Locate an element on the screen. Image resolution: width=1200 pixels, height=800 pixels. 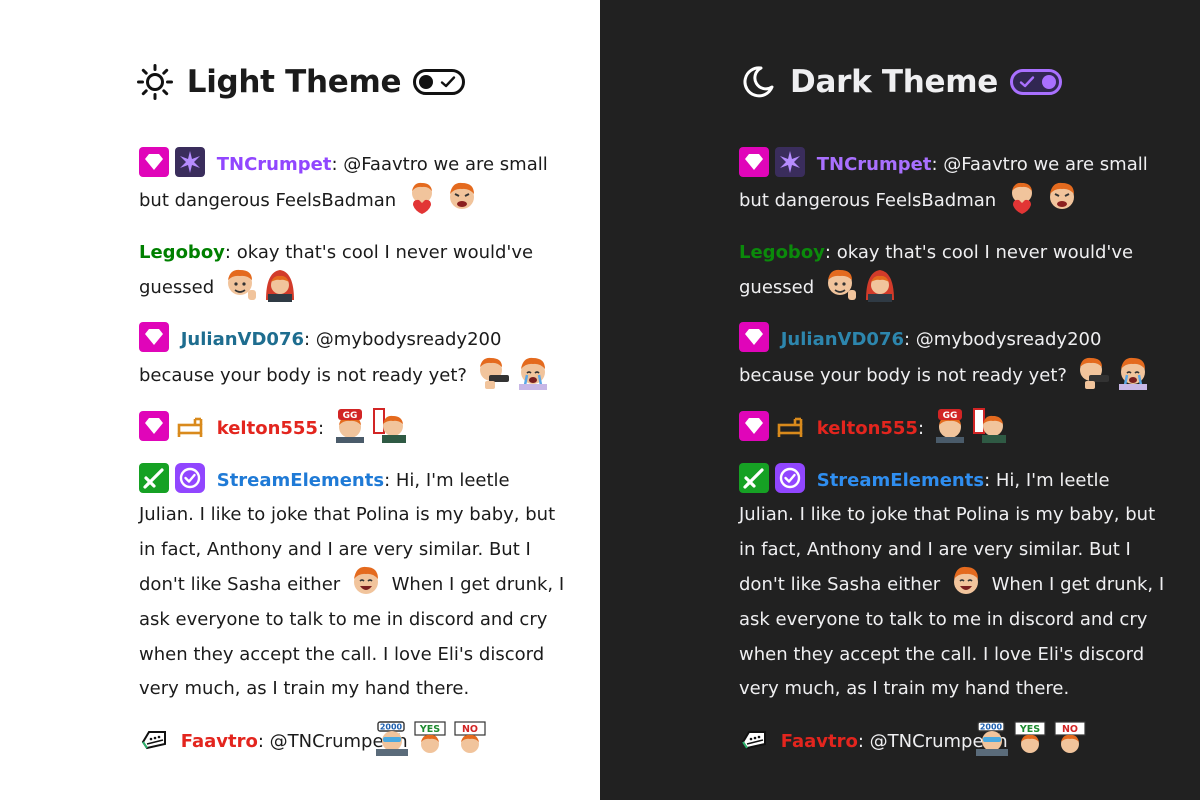
page-title: Dark Theme is located at coordinates (894, 82).